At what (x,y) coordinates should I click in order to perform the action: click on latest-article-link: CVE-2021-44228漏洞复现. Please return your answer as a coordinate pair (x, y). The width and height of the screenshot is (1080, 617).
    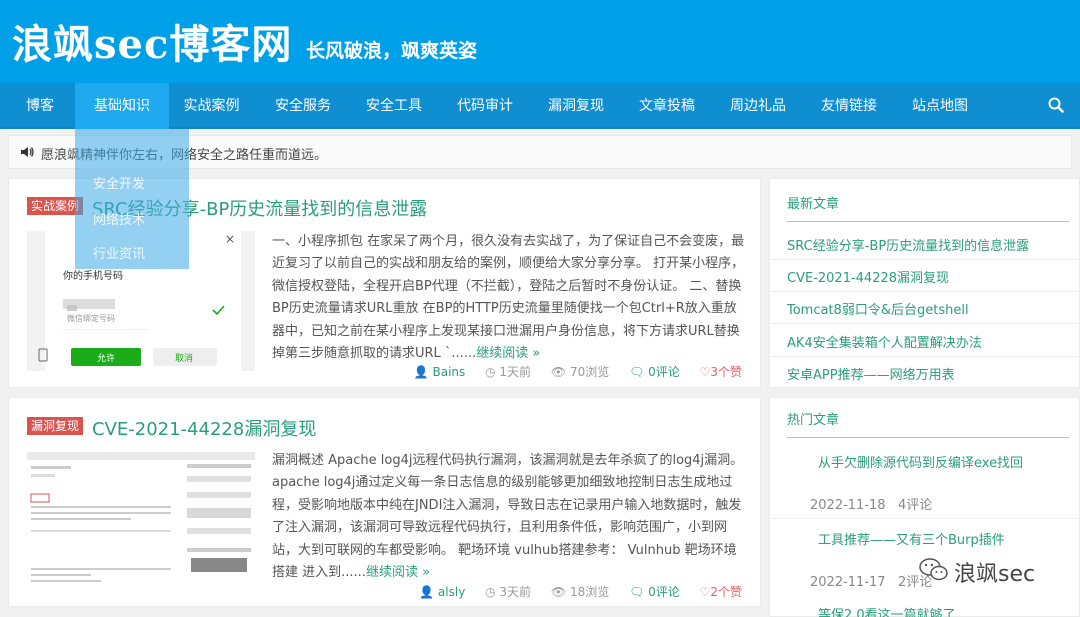
    Looking at the image, I should click on (868, 276).